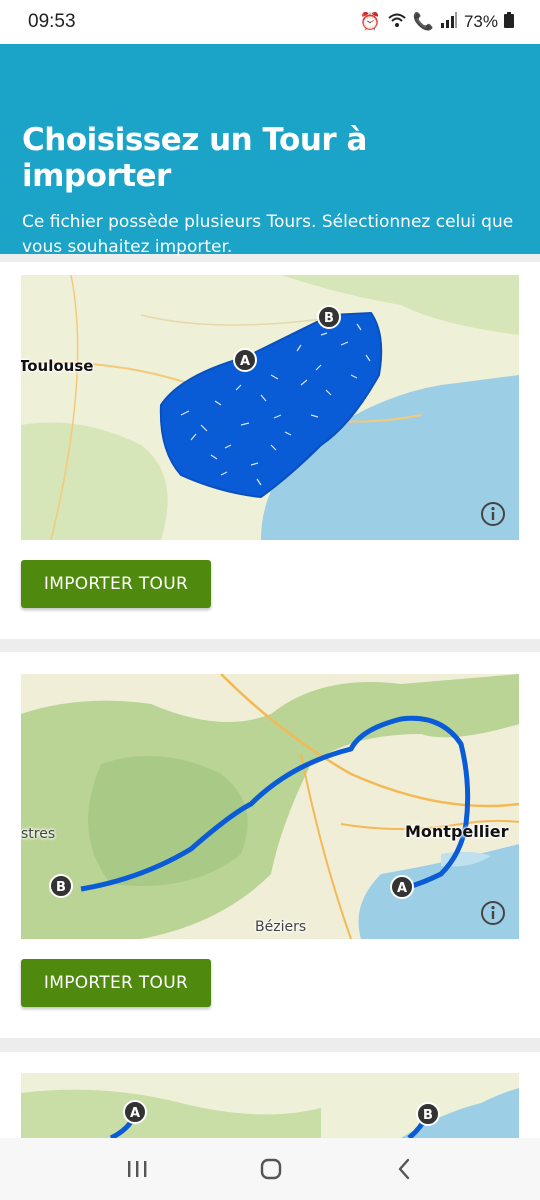 The image size is (540, 1200). Describe the element at coordinates (270, 1105) in the screenshot. I see `tour-map-3: A B` at that location.